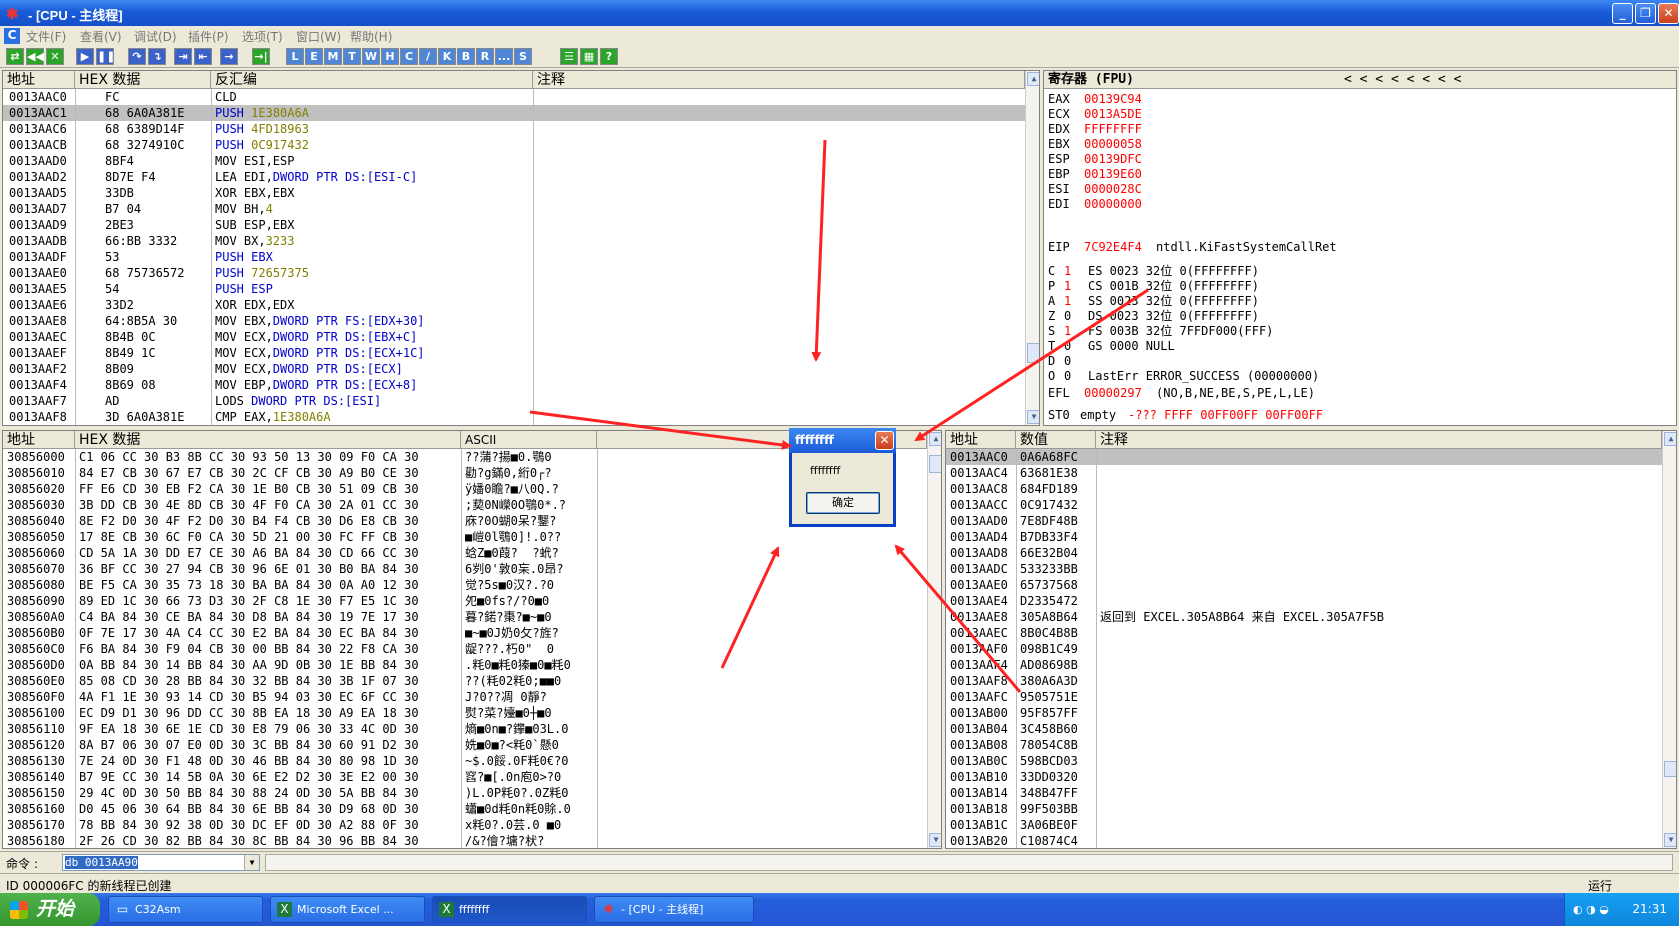  What do you see at coordinates (229, 56) in the screenshot?
I see `toolbar-execute-till-return-button: →` at bounding box center [229, 56].